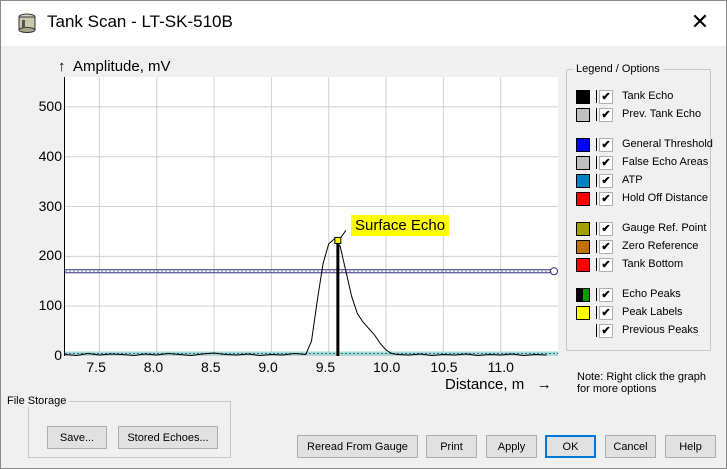 The height and width of the screenshot is (469, 727). I want to click on close-icon: ✕, so click(700, 22).